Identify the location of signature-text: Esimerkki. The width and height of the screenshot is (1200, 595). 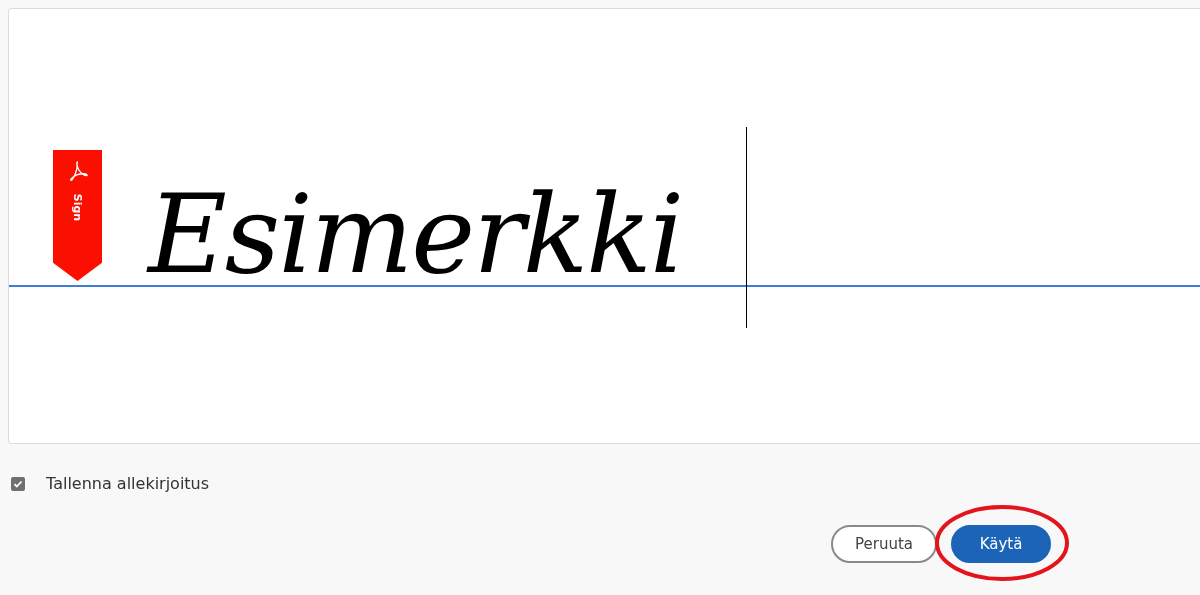
(415, 235).